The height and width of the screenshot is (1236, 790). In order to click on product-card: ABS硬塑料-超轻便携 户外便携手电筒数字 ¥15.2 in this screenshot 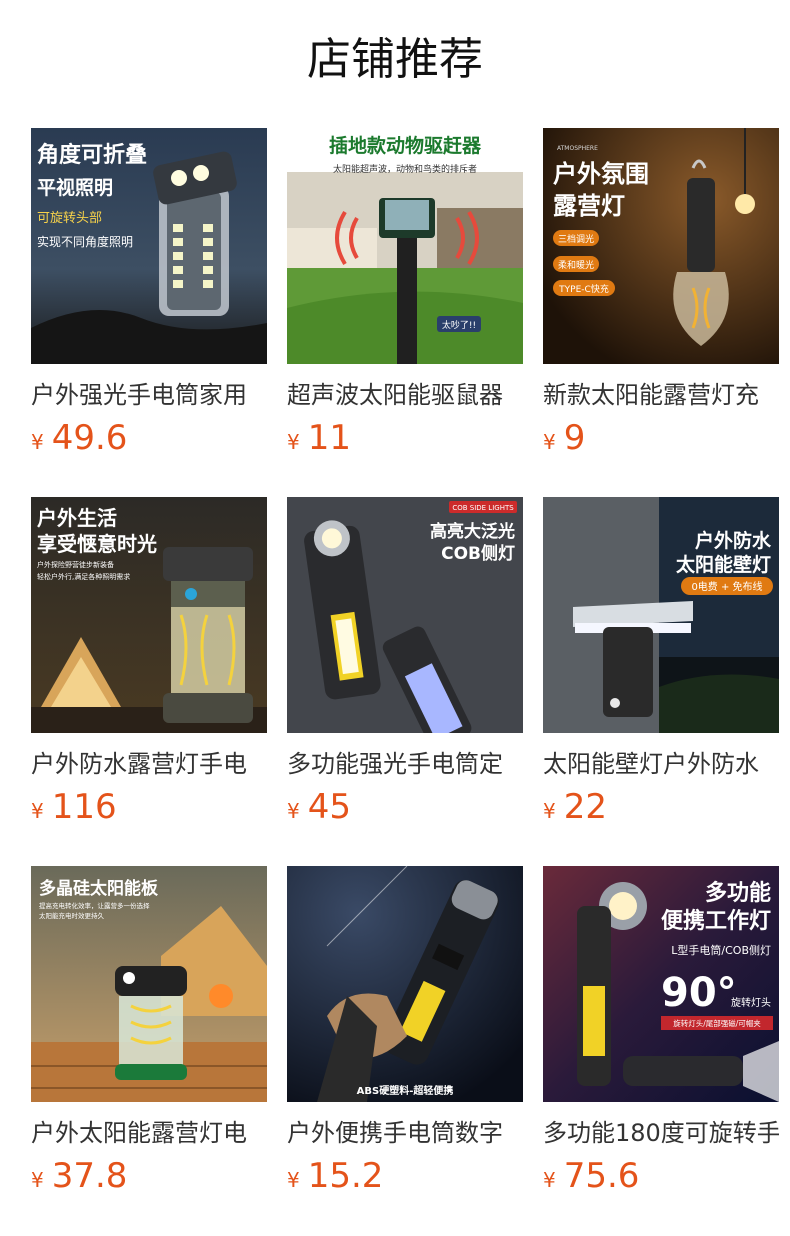, I will do `click(405, 1050)`.